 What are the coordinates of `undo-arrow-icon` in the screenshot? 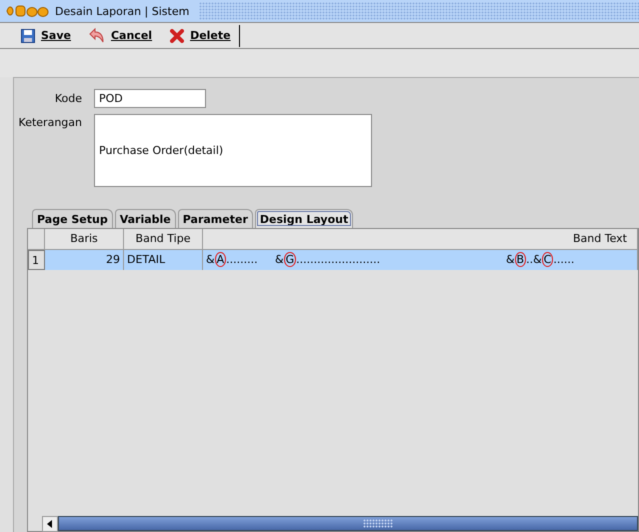 It's located at (96, 36).